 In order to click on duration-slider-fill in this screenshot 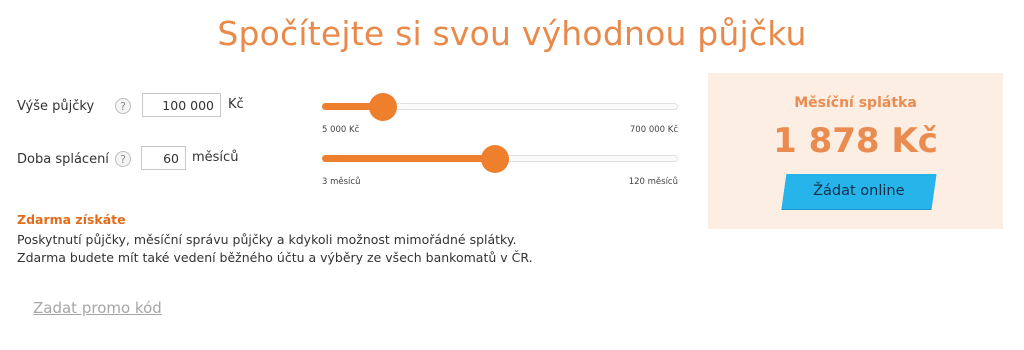, I will do `click(408, 158)`.